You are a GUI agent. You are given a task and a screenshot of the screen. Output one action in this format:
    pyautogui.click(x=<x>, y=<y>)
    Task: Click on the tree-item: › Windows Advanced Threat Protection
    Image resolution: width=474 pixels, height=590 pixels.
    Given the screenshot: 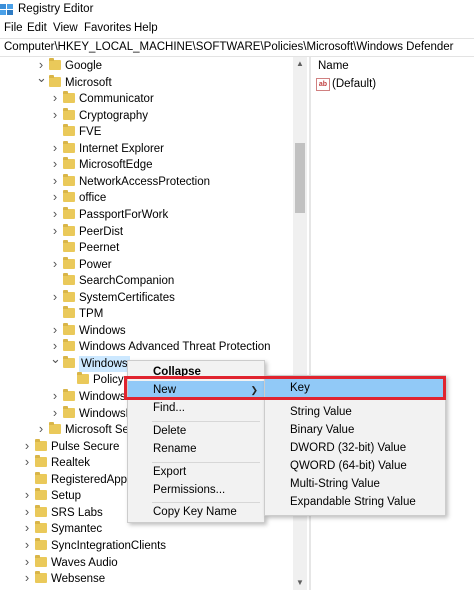 What is the action you would take?
    pyautogui.click(x=145, y=347)
    